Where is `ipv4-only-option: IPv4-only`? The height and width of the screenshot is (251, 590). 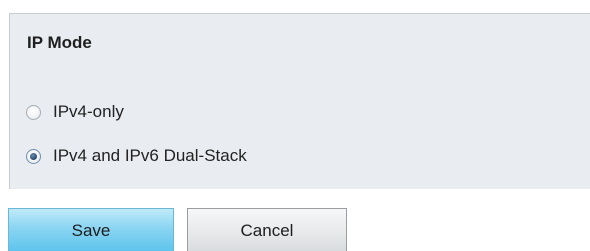
ipv4-only-option: IPv4-only is located at coordinates (75, 112).